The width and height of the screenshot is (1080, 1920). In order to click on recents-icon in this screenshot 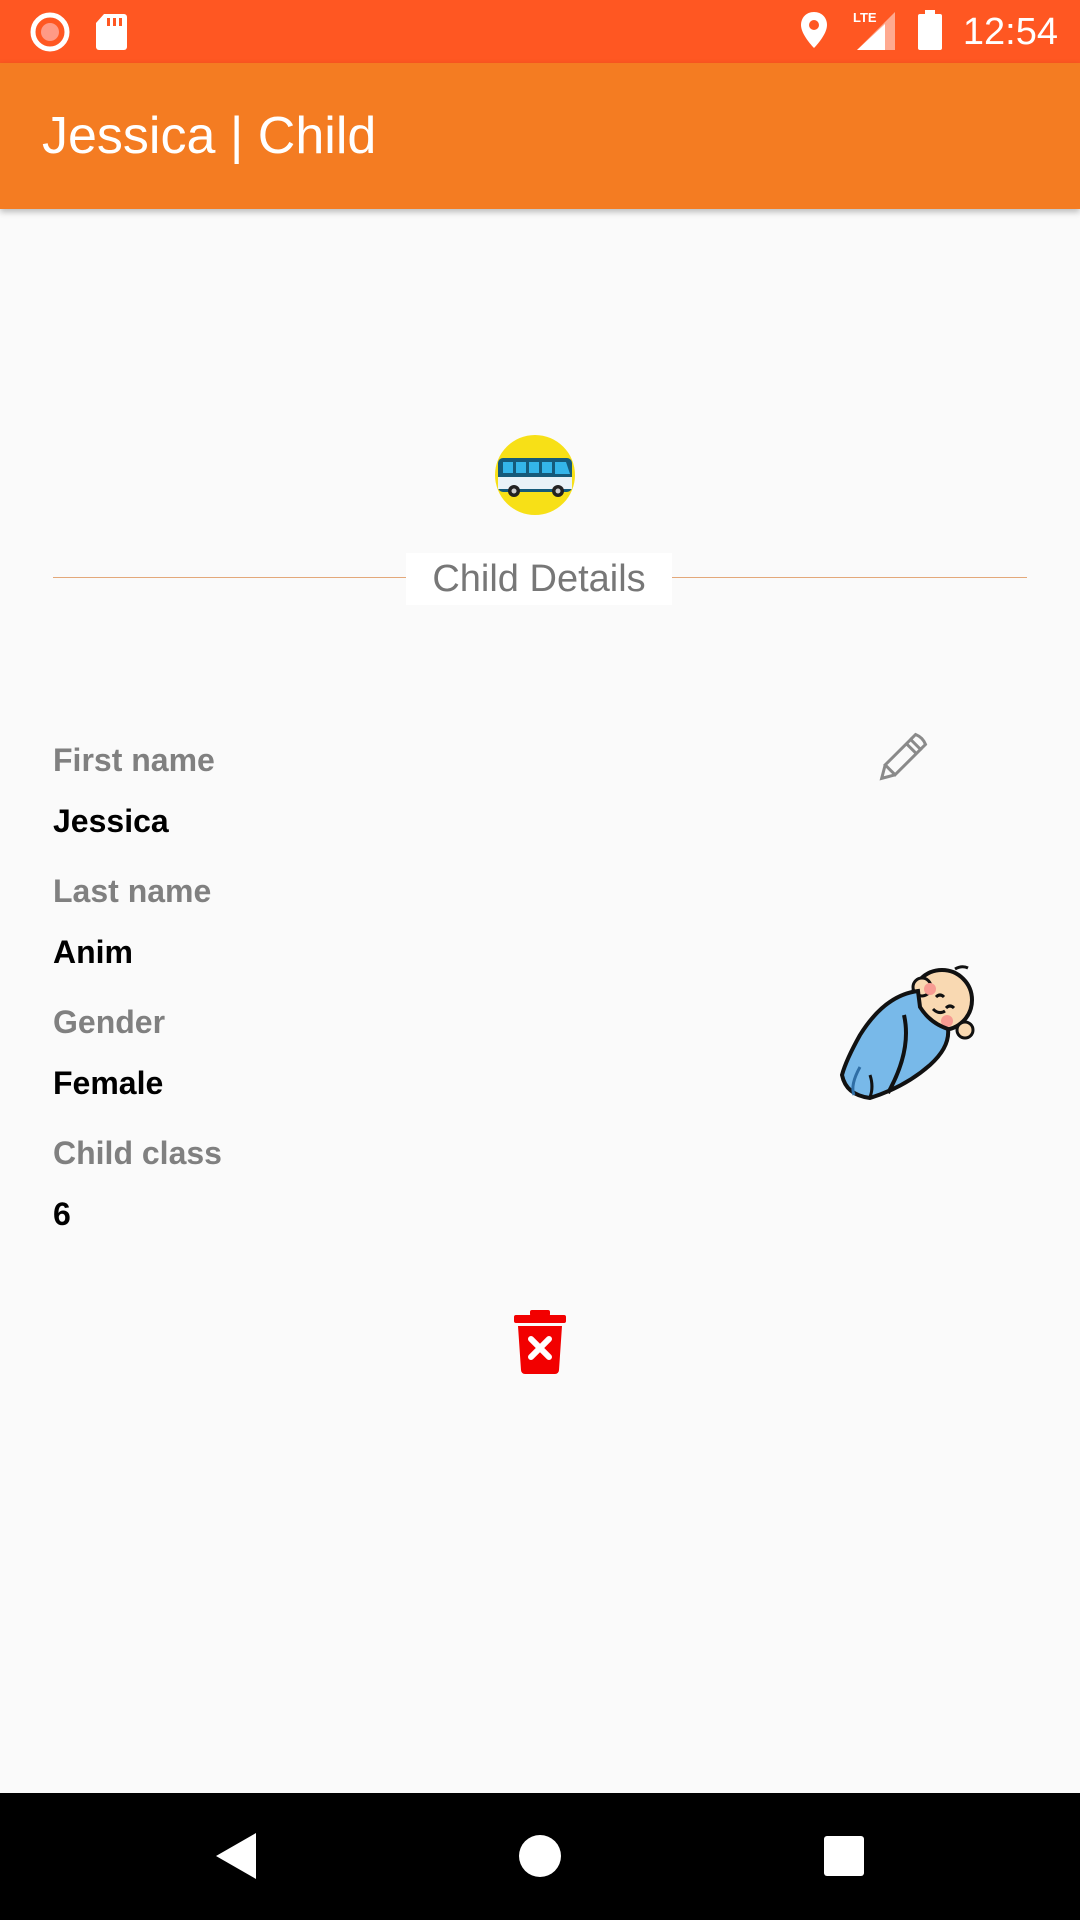, I will do `click(844, 1856)`.